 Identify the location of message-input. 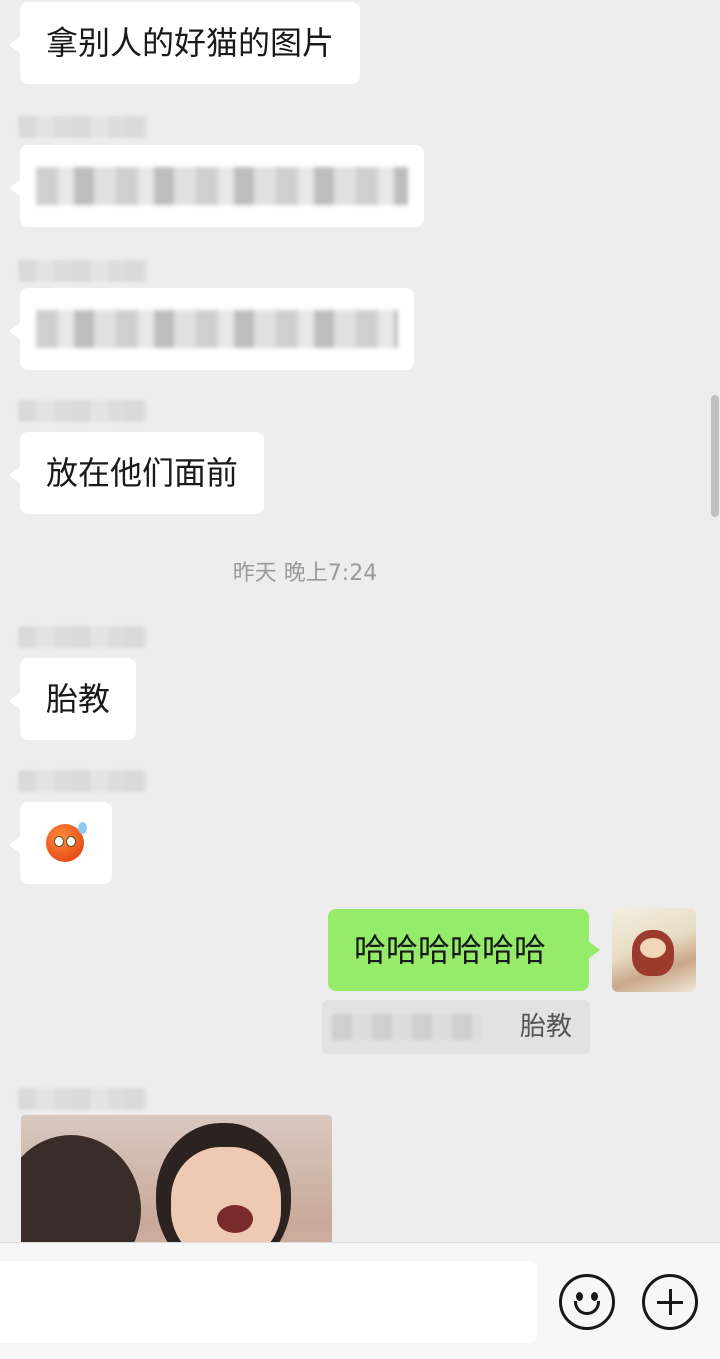
(268, 1302).